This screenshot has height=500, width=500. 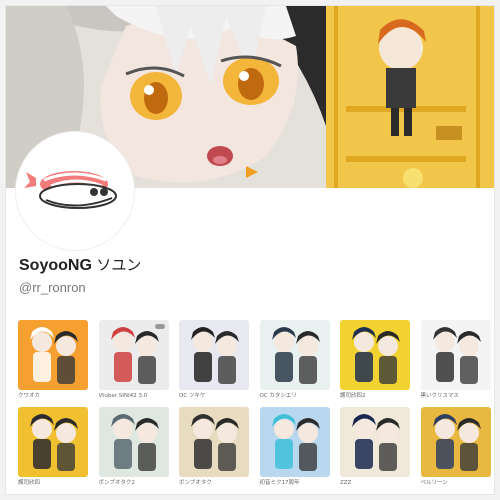 I want to click on gallery-caption: OC ツキケ, so click(x=192, y=396).